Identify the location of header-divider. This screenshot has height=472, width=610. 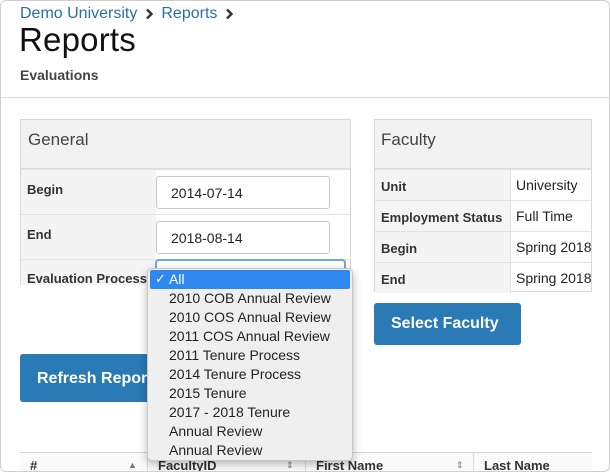
(305, 97).